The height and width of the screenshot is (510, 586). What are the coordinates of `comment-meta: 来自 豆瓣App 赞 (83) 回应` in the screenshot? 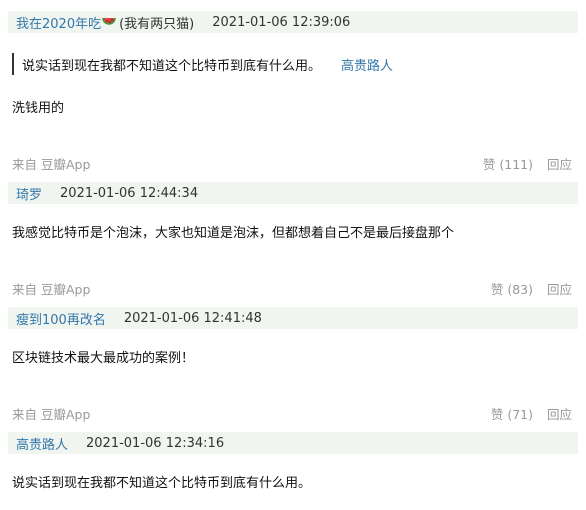 It's located at (292, 288).